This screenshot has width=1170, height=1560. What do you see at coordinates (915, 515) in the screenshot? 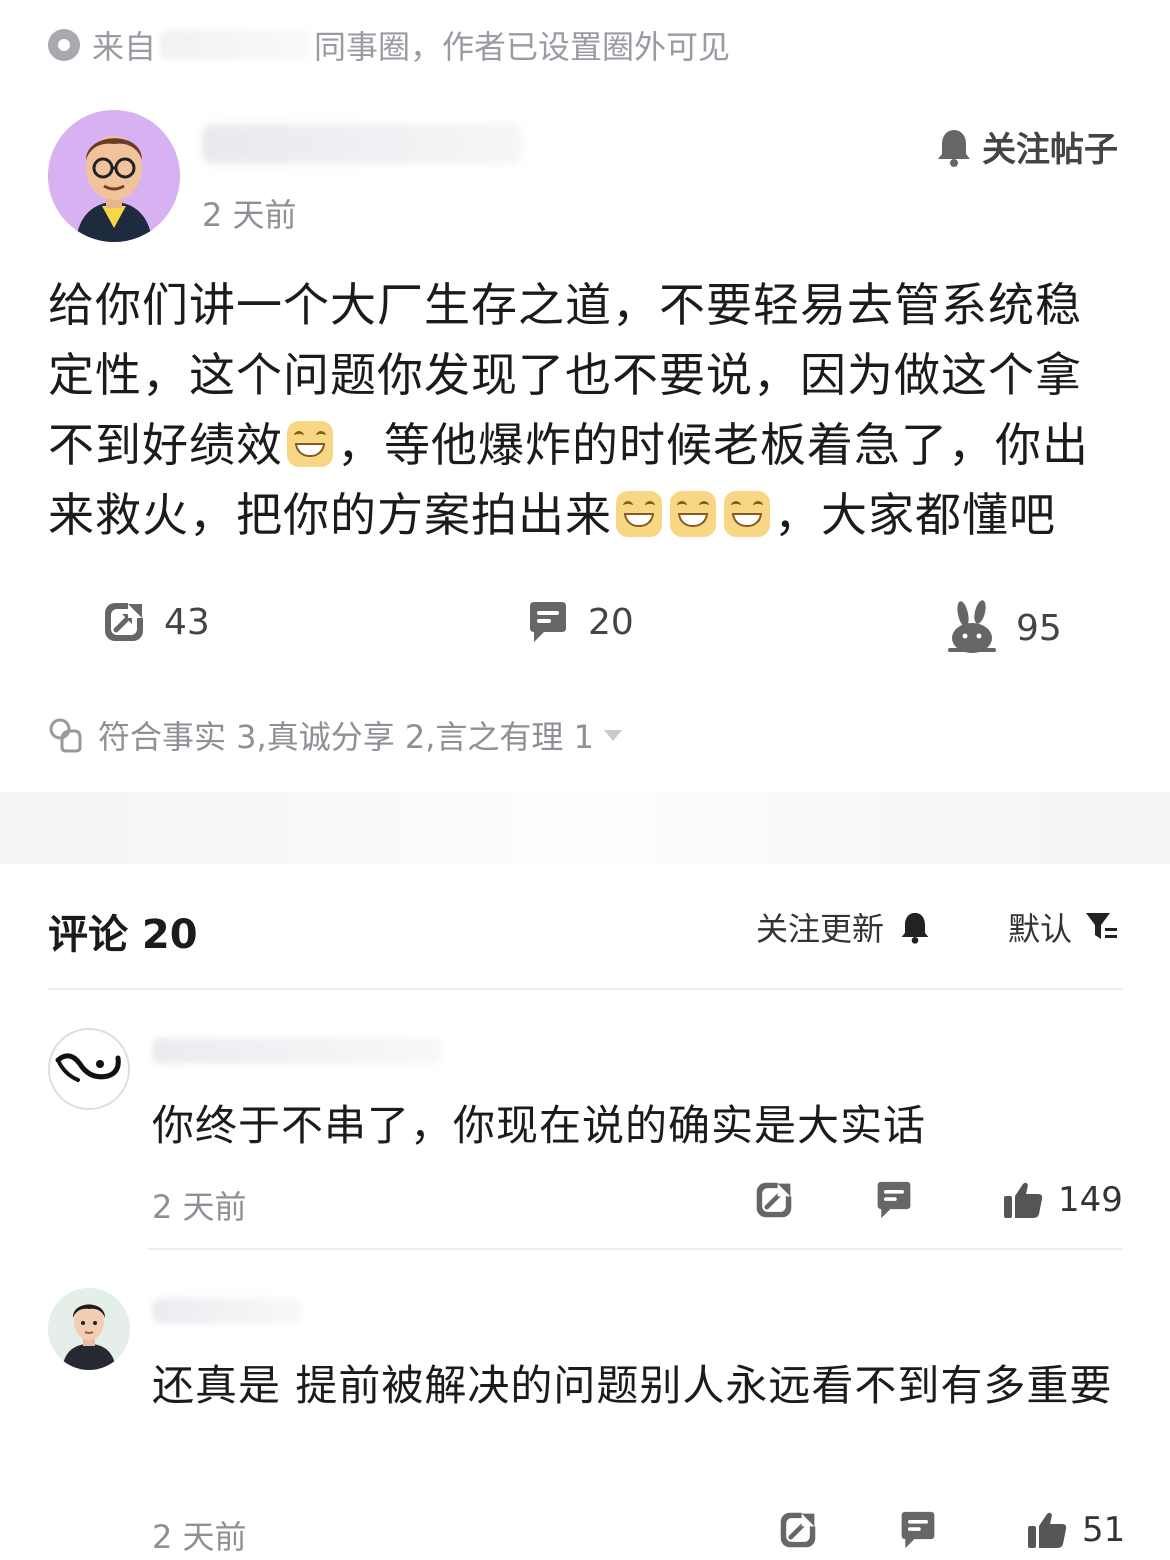
I see `post-body-segment-3: ，大家都懂吧` at bounding box center [915, 515].